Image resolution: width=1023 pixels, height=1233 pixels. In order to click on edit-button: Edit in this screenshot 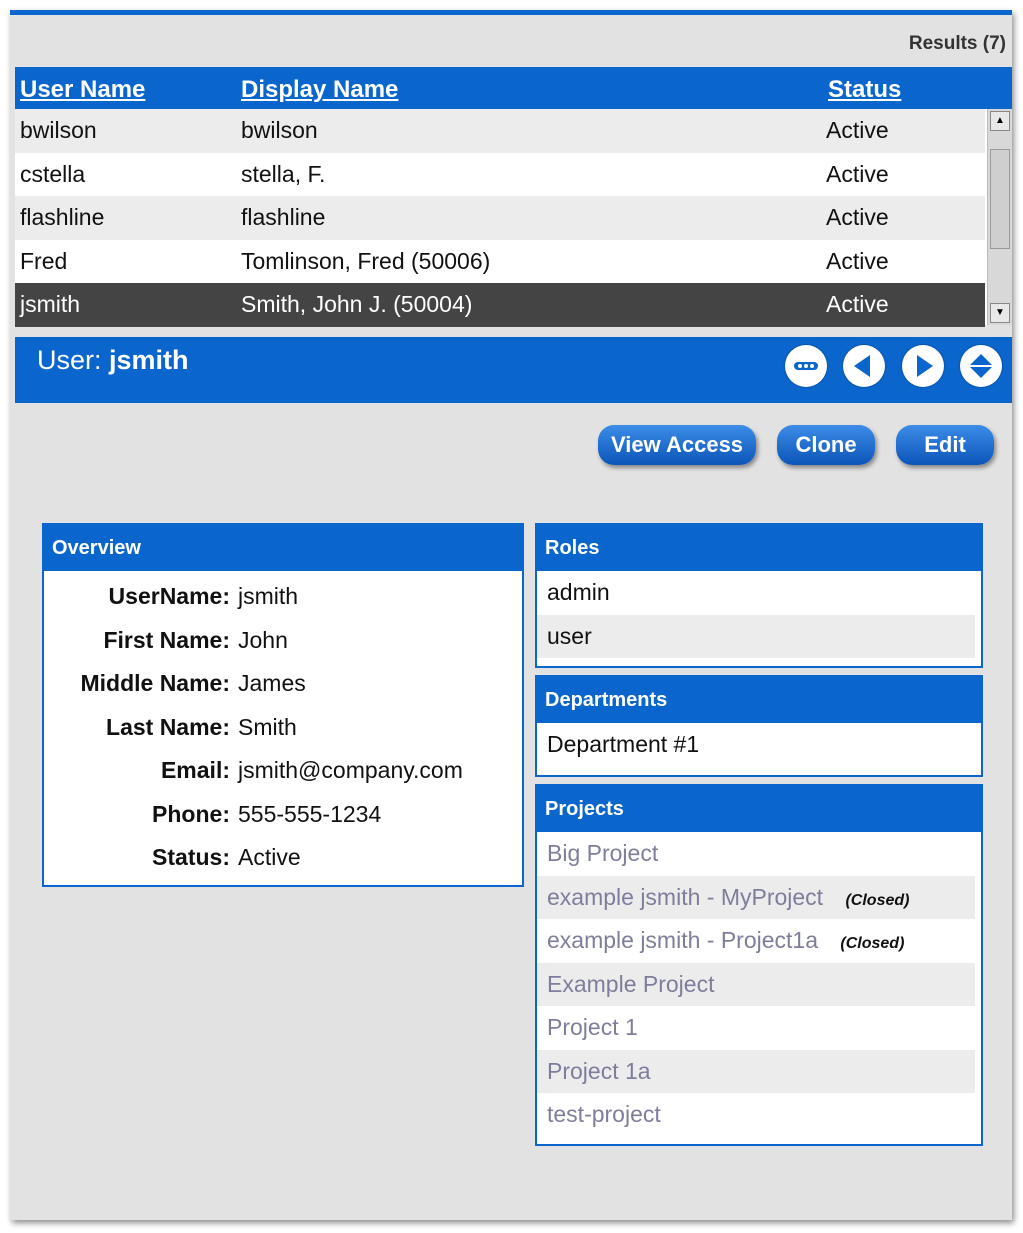, I will do `click(945, 445)`.